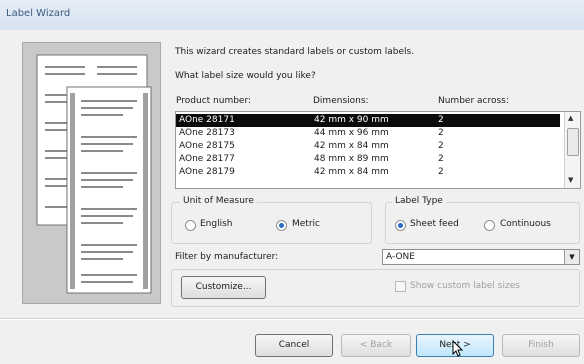  I want to click on english-radio, so click(190, 225).